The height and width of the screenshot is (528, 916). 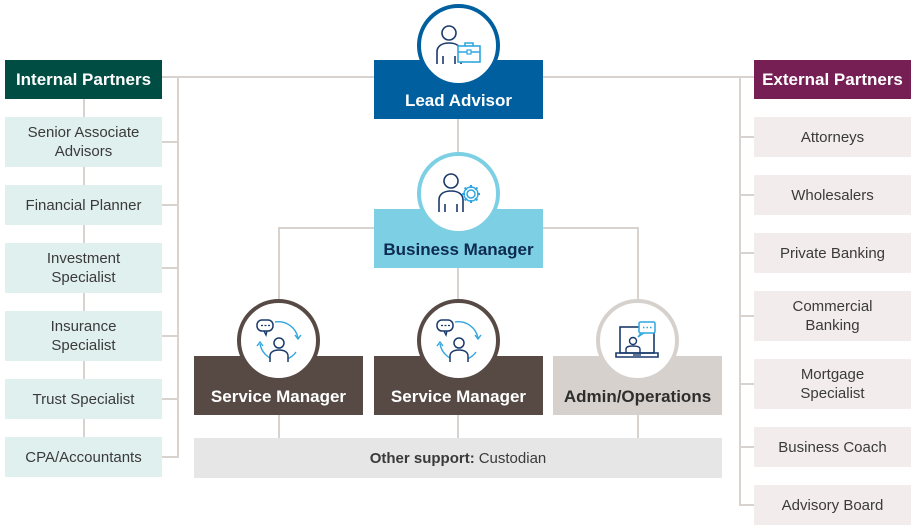 What do you see at coordinates (637, 396) in the screenshot?
I see `admin-operations-label: Admin/Operations` at bounding box center [637, 396].